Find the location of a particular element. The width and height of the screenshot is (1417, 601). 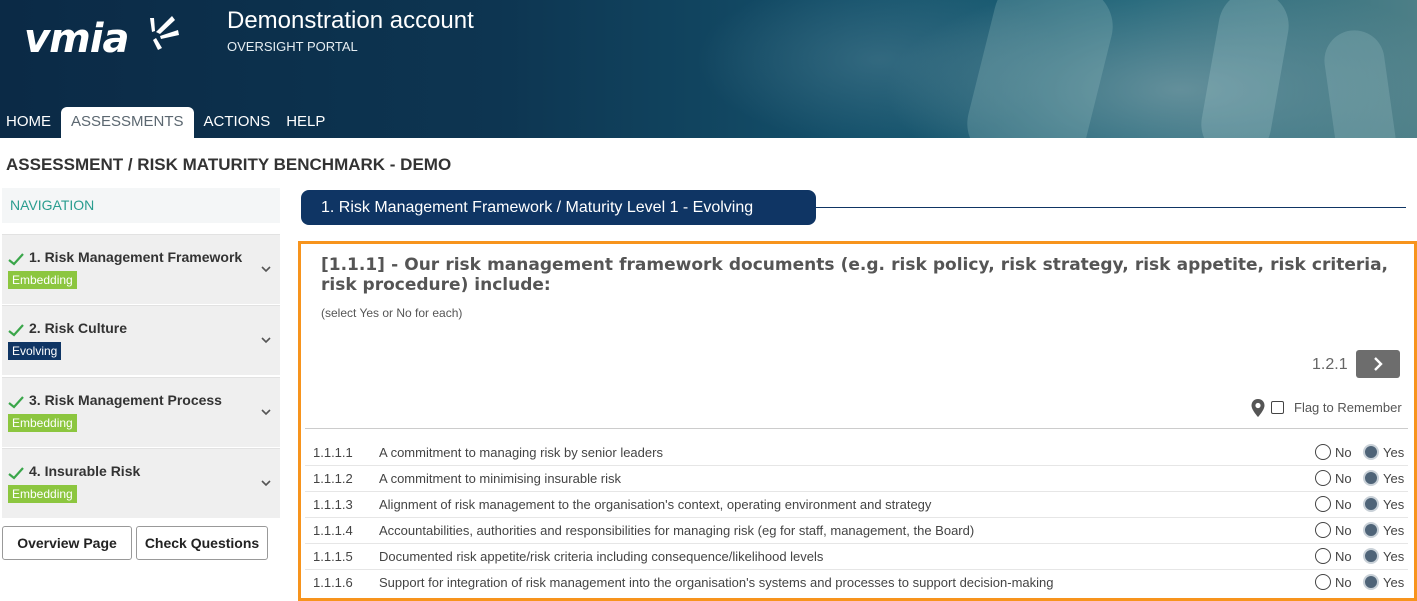

divider is located at coordinates (856, 428).